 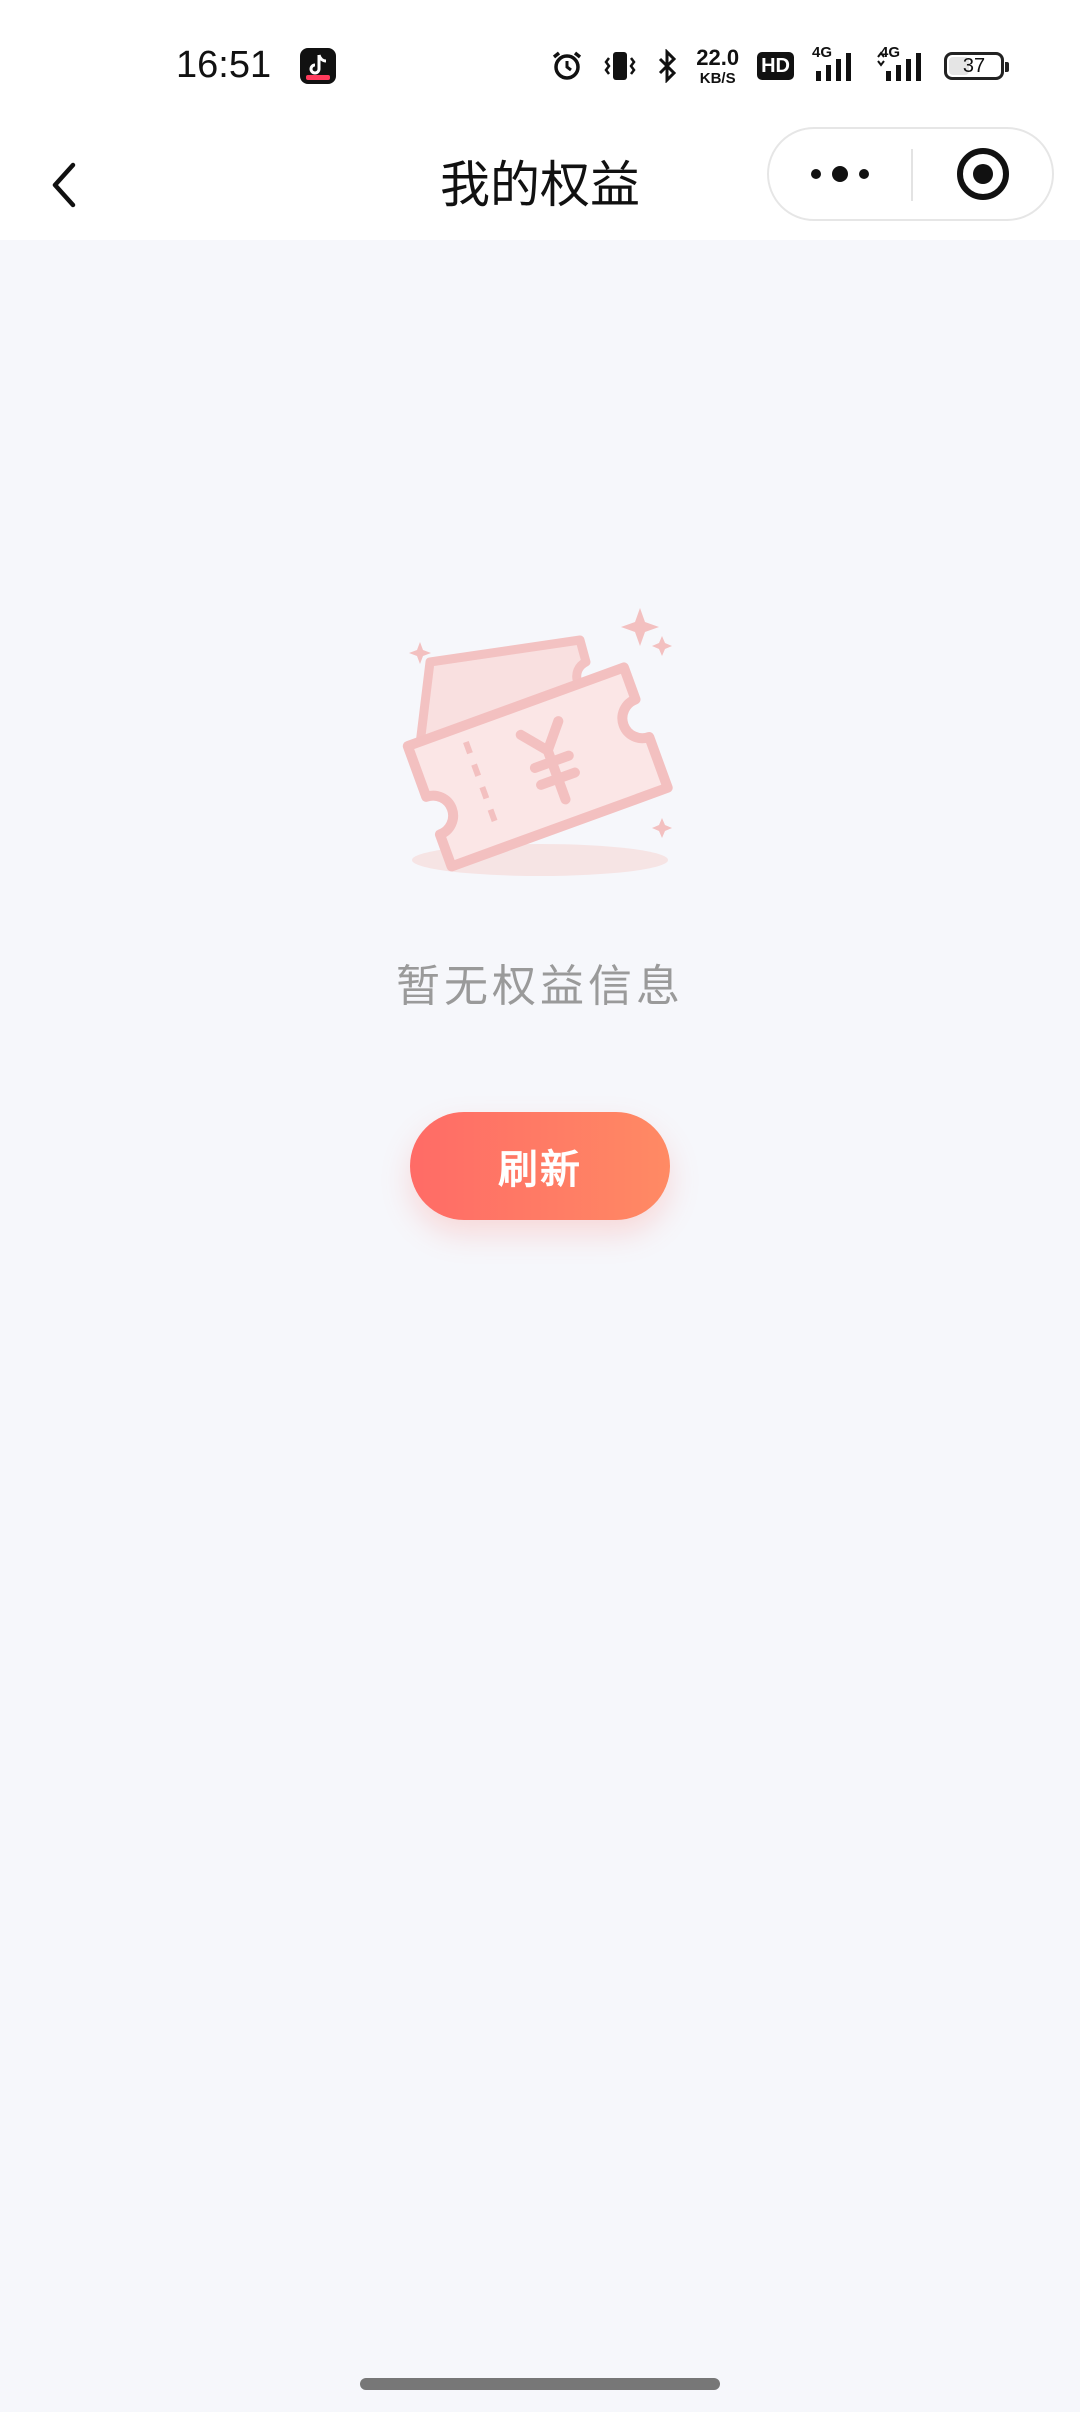 I want to click on more-dots-icon, so click(x=840, y=174).